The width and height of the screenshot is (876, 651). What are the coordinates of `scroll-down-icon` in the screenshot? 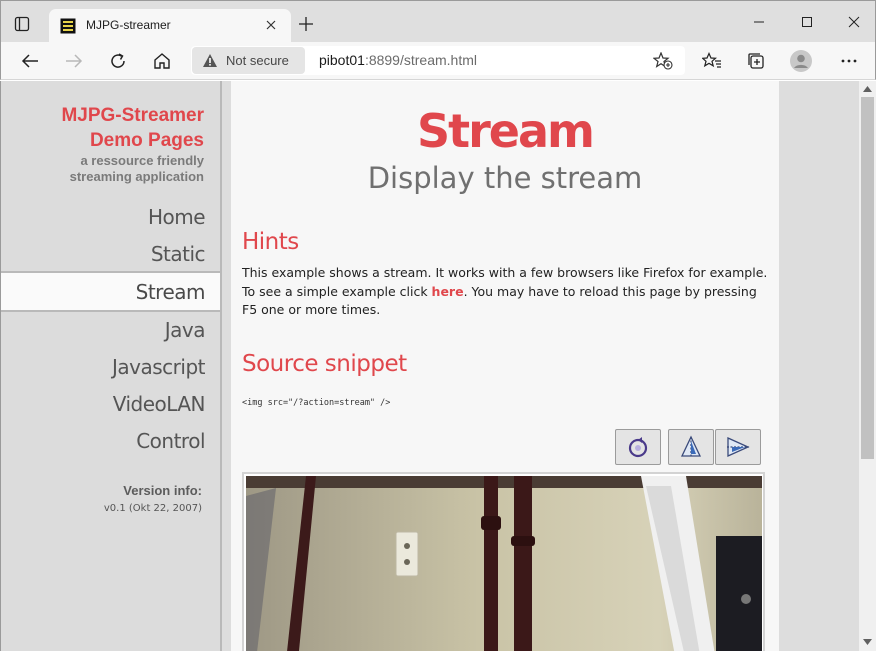 It's located at (867, 642).